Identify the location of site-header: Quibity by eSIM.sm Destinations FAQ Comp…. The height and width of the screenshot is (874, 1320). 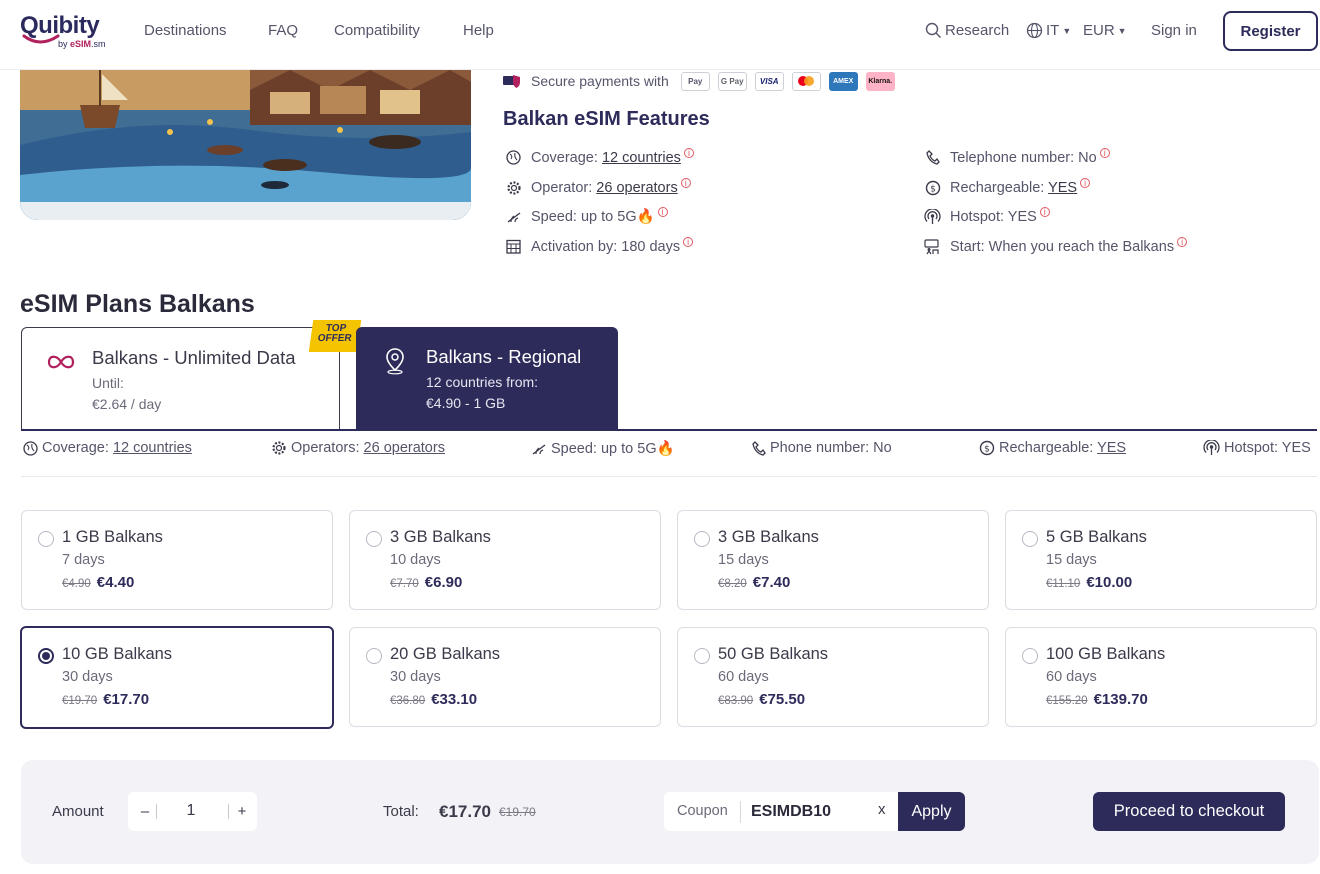
(660, 35).